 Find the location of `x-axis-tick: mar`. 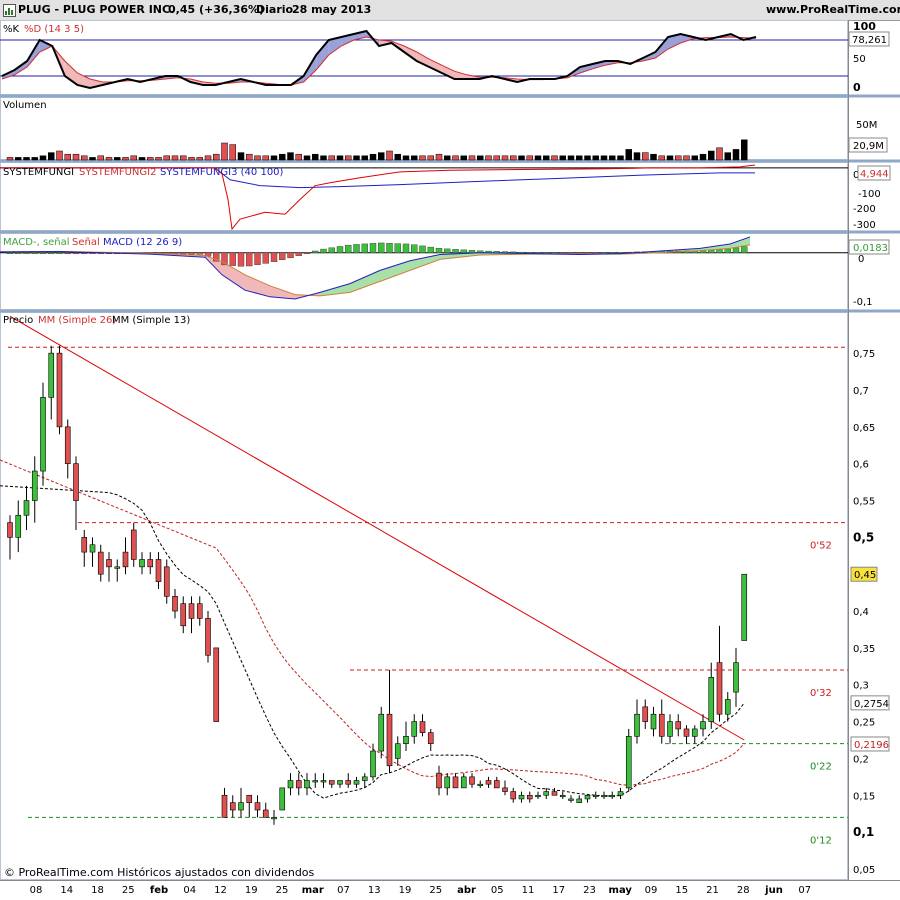

x-axis-tick: mar is located at coordinates (313, 890).